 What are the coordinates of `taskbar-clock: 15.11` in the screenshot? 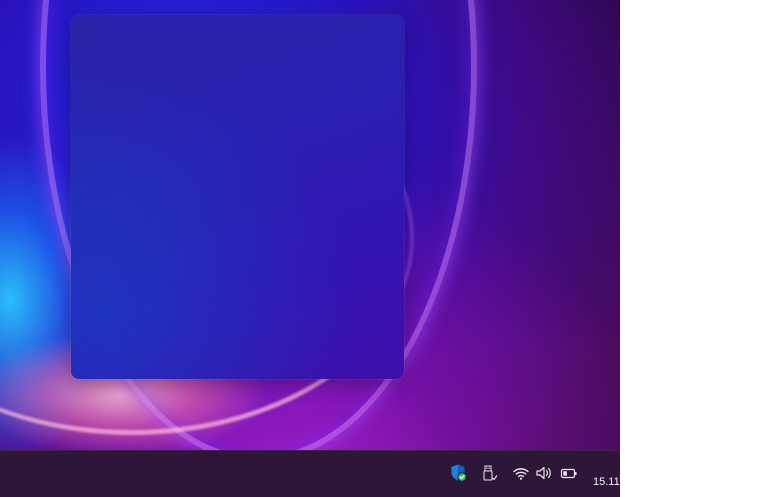 It's located at (606, 482).